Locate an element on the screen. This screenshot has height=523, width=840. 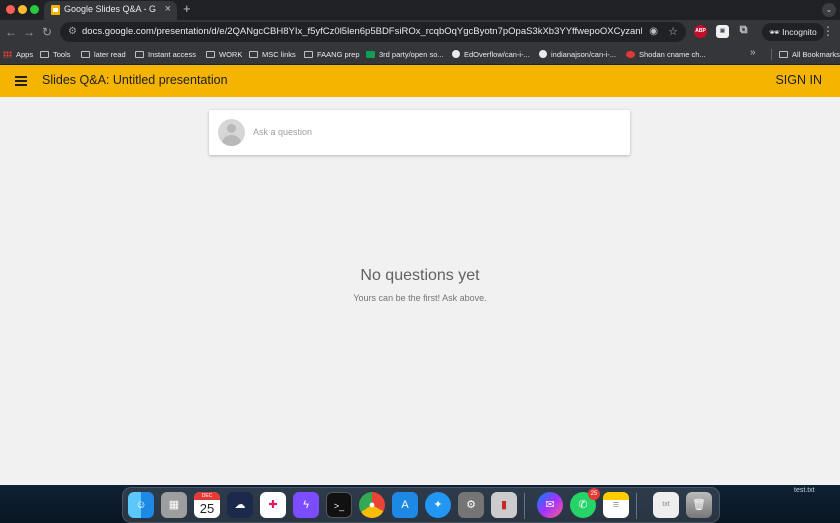
tab-title: Google Slides Q&A - Google is located at coordinates (110, 9).